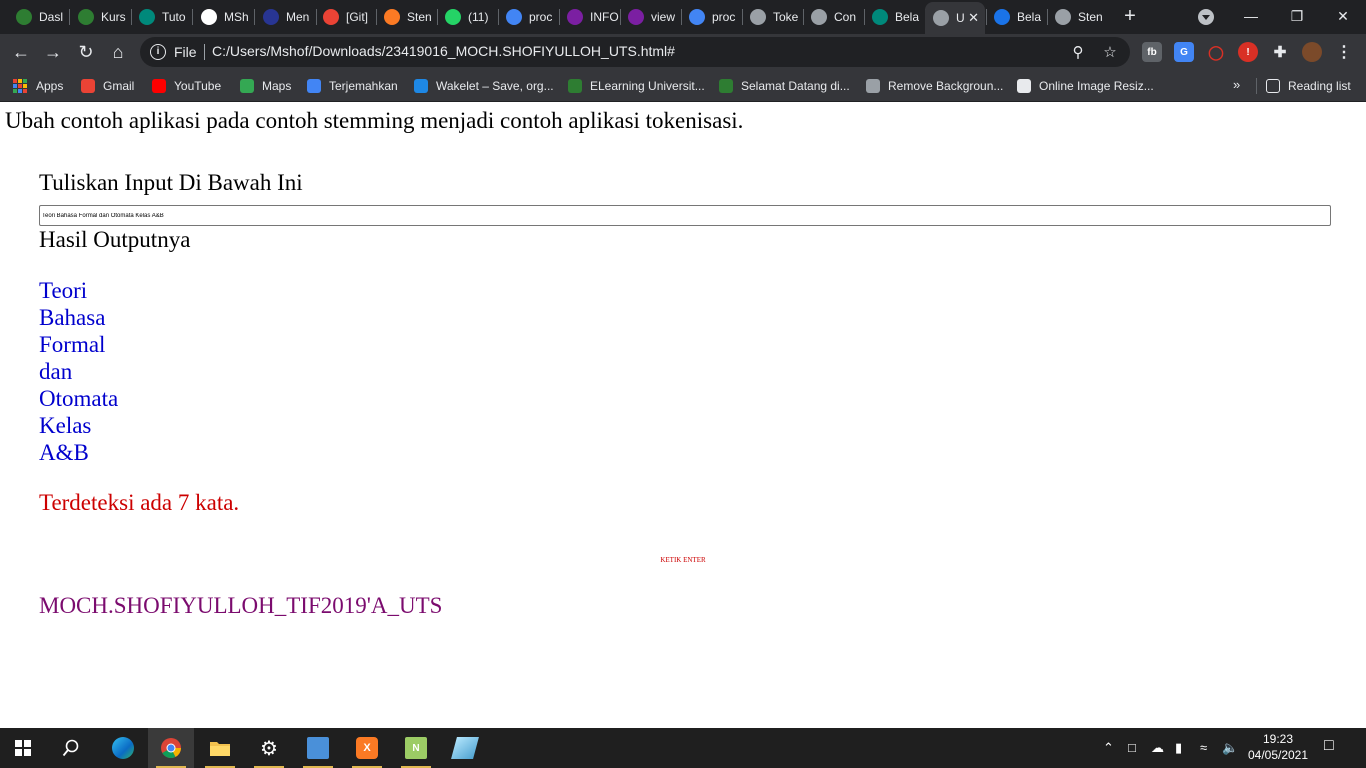 This screenshot has height=768, width=1366. I want to click on more-bookmarks-chevron-icon: », so click(1236, 84).